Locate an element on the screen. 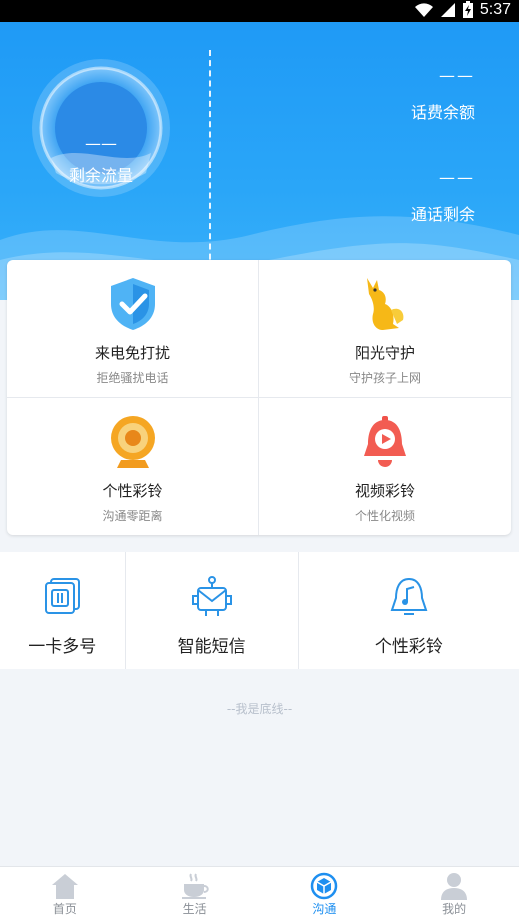 This screenshot has height=921, width=519. feature-subtitle: 拒绝骚扰电话 is located at coordinates (132, 378).